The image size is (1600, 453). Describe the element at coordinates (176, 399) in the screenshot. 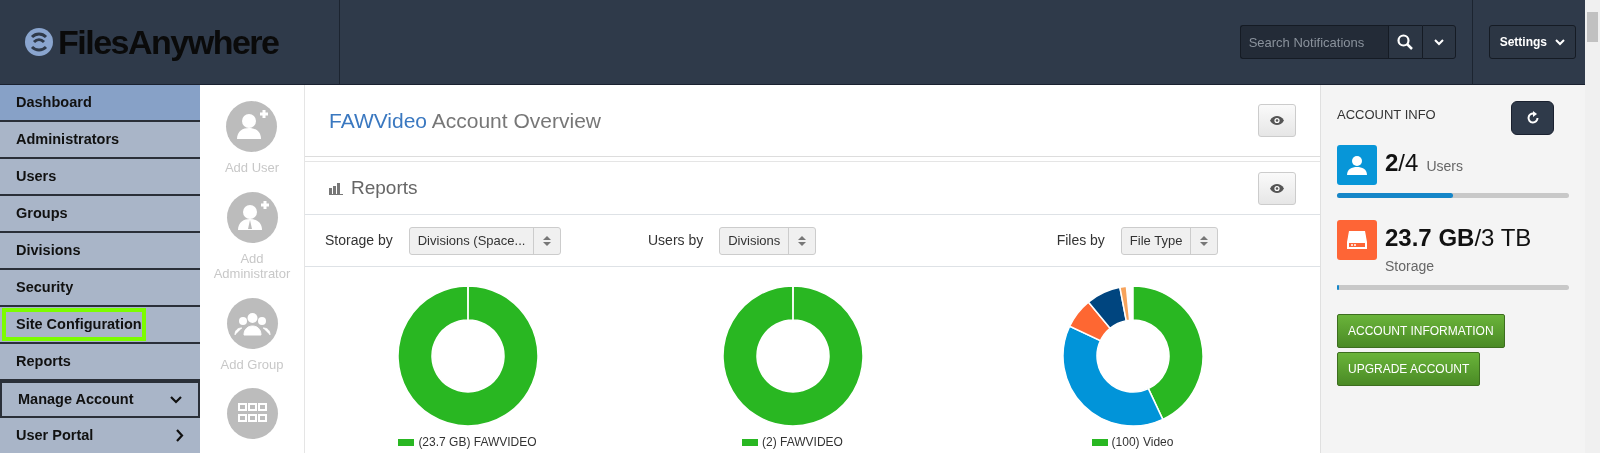

I see `chevron-down-icon` at that location.